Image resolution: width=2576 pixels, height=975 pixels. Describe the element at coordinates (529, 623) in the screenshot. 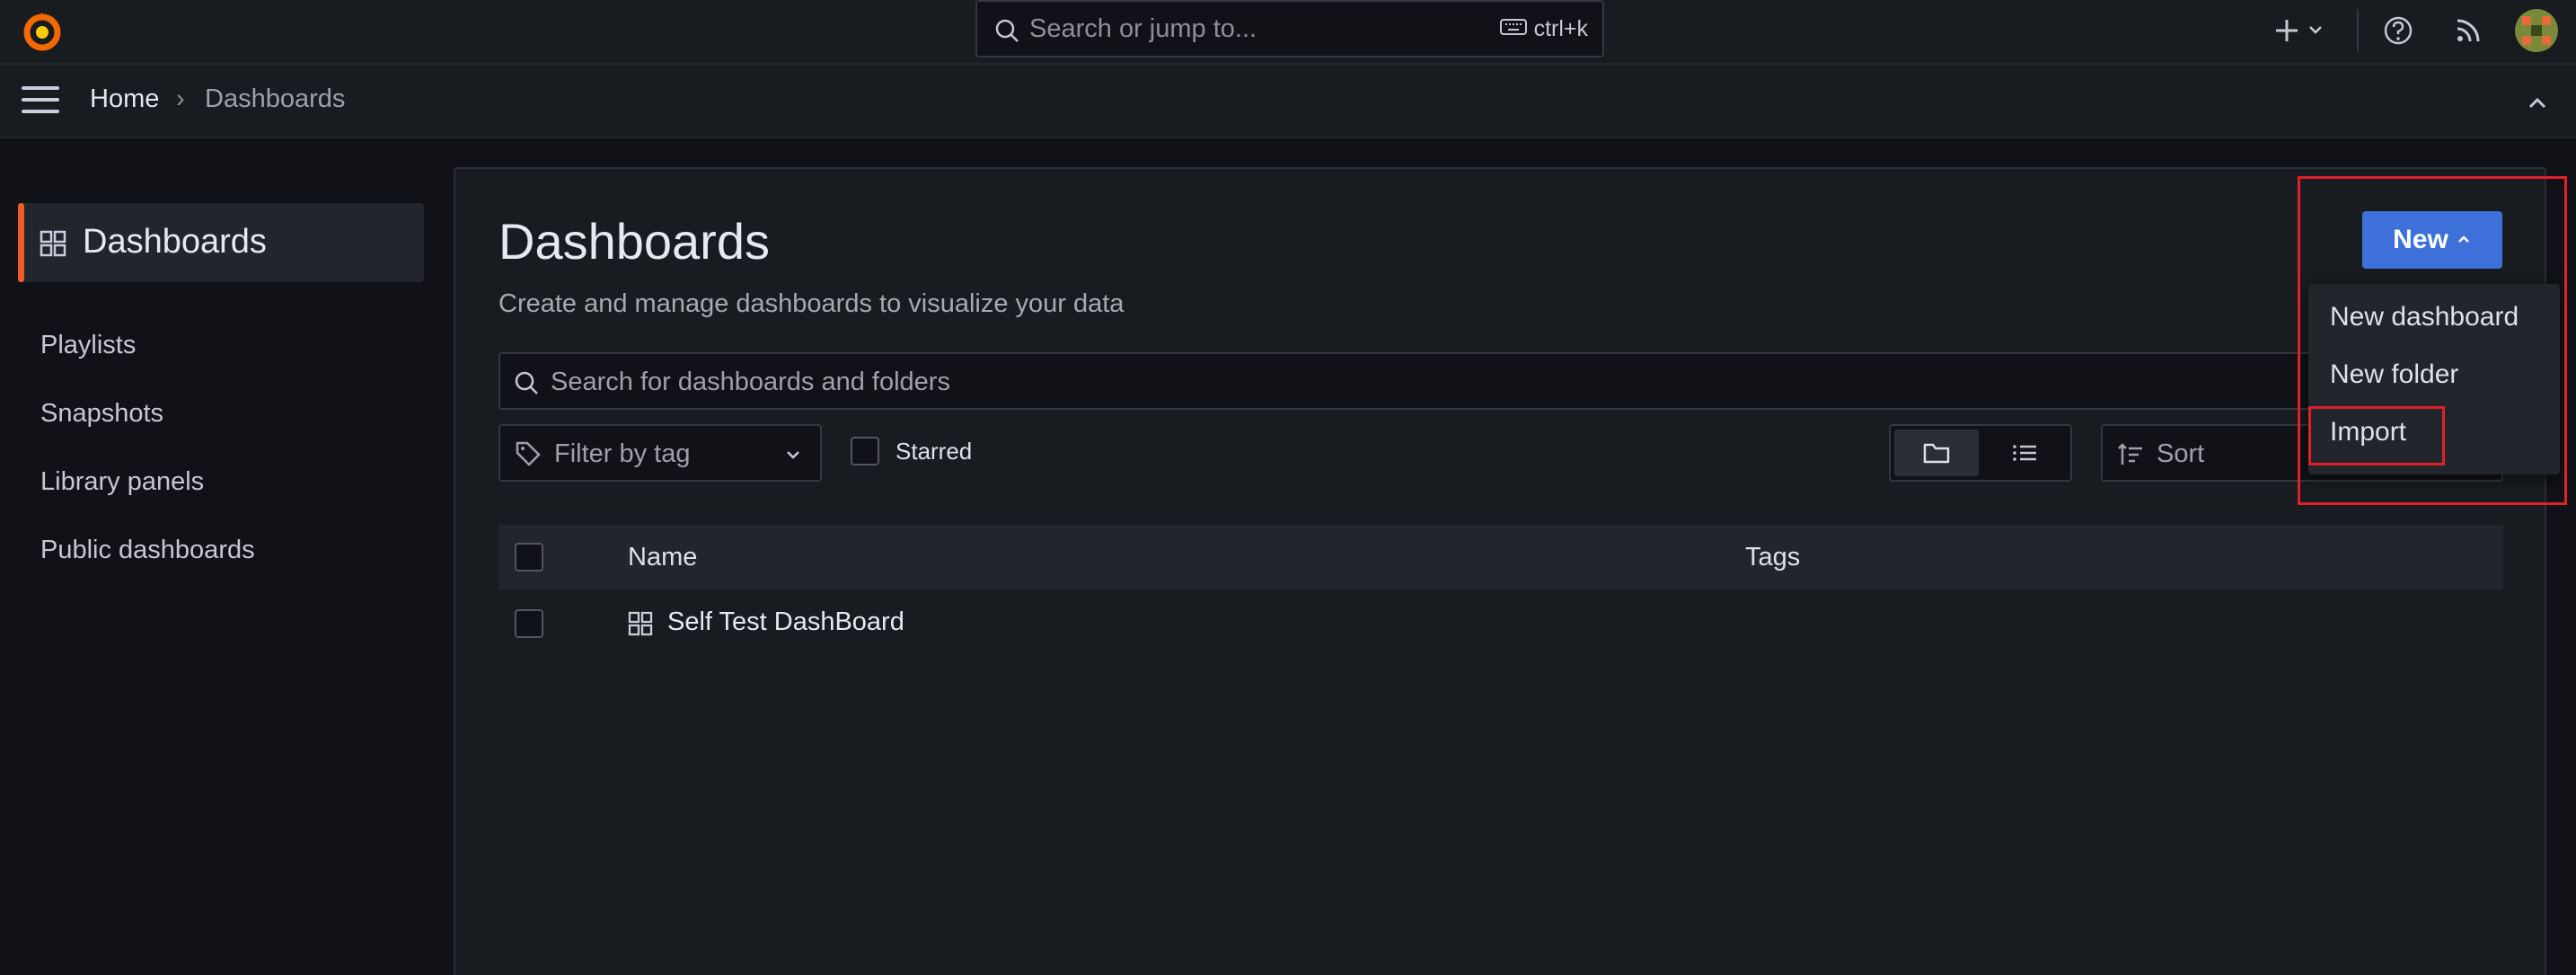

I see `row-checkbox` at that location.